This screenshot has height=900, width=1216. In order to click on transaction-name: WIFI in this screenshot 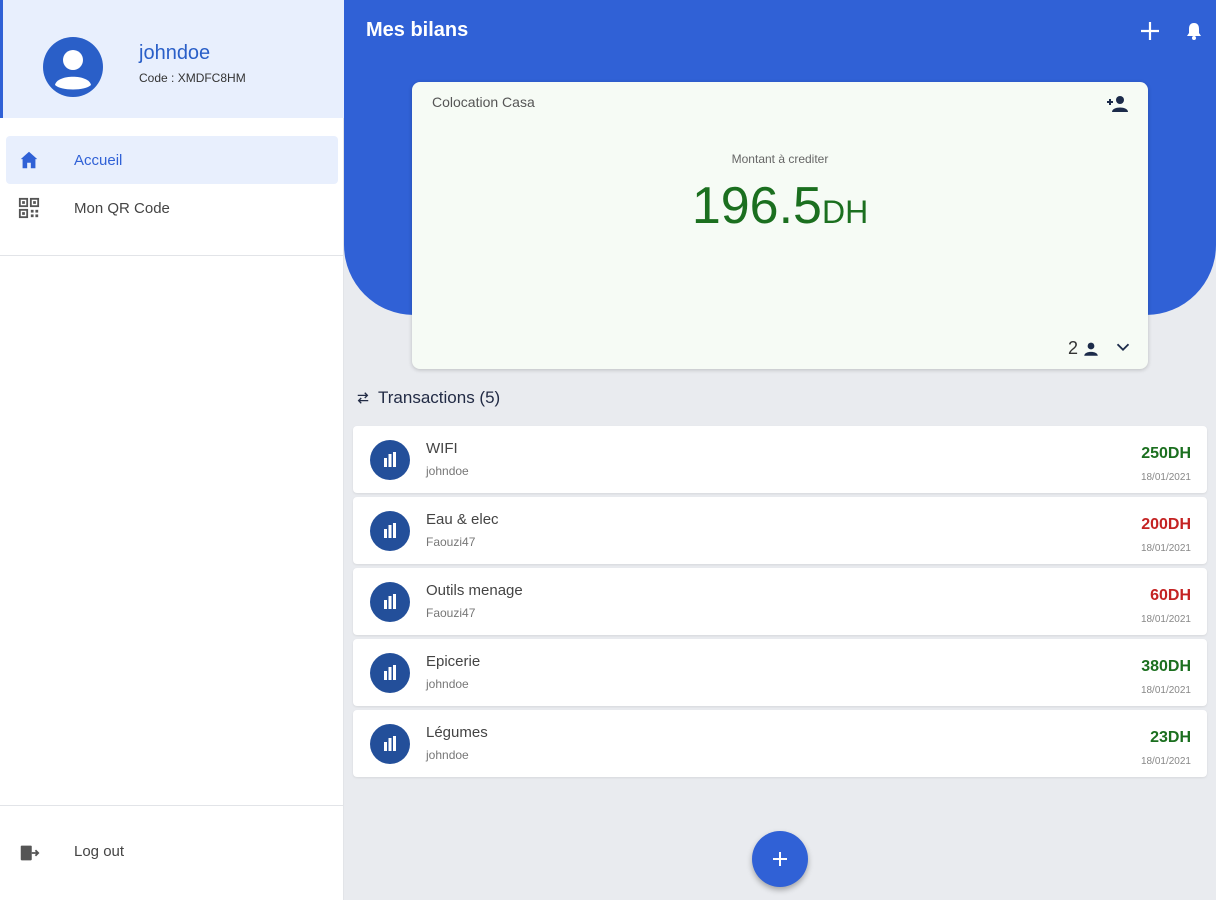, I will do `click(442, 448)`.